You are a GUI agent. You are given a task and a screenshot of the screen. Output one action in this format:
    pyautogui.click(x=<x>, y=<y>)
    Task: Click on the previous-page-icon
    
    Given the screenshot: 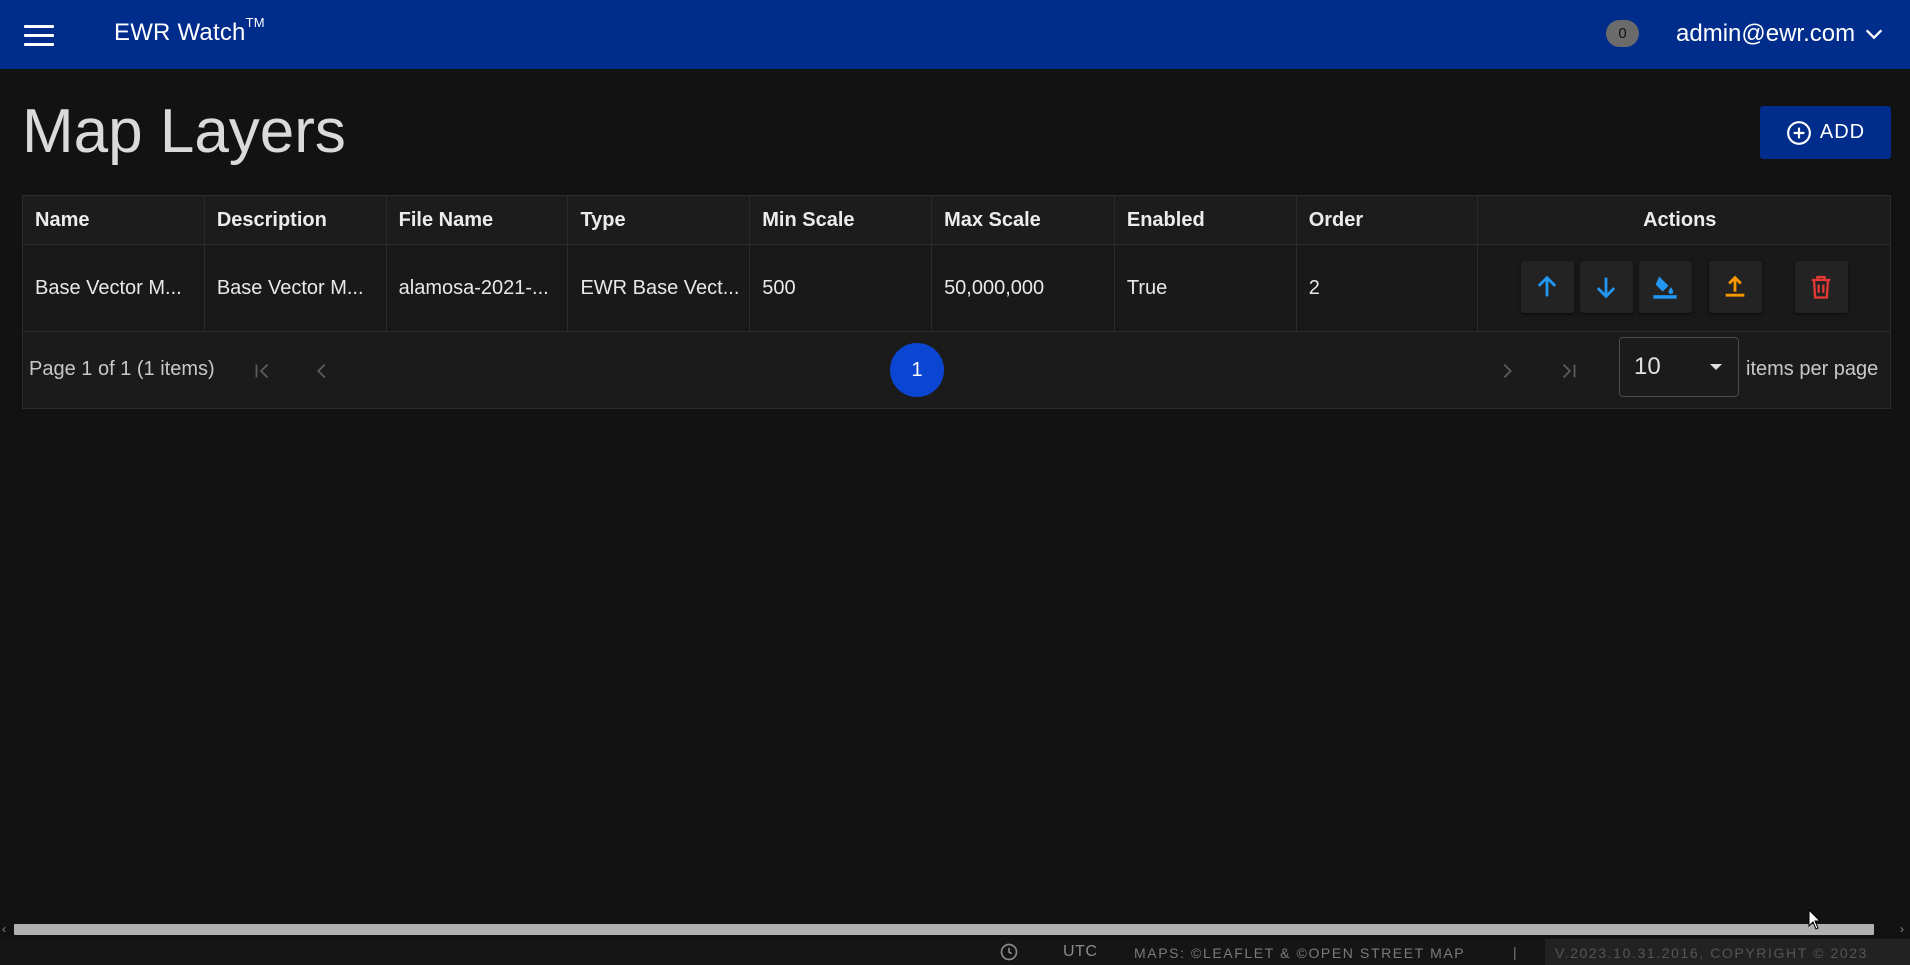 What is the action you would take?
    pyautogui.click(x=322, y=371)
    